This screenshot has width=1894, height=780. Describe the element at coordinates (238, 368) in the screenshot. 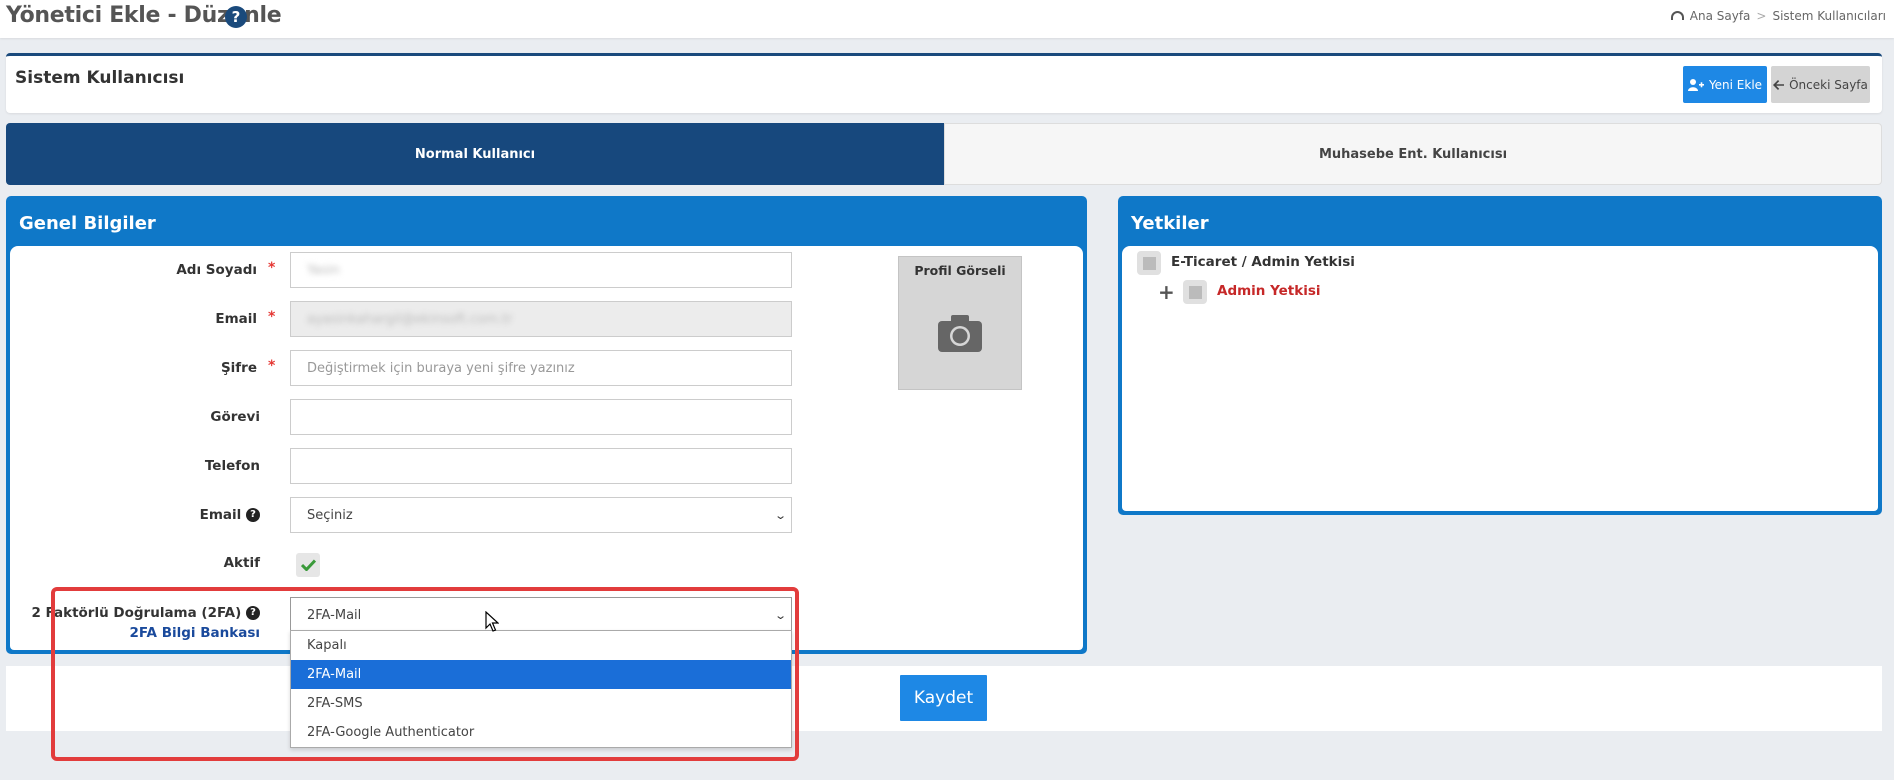

I see `password-label: Şifre` at that location.